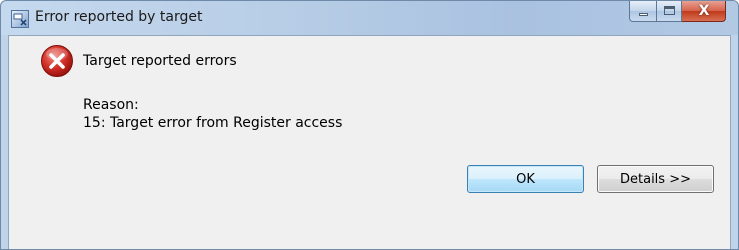 The height and width of the screenshot is (250, 739). Describe the element at coordinates (119, 17) in the screenshot. I see `window-title: Error reported by target` at that location.